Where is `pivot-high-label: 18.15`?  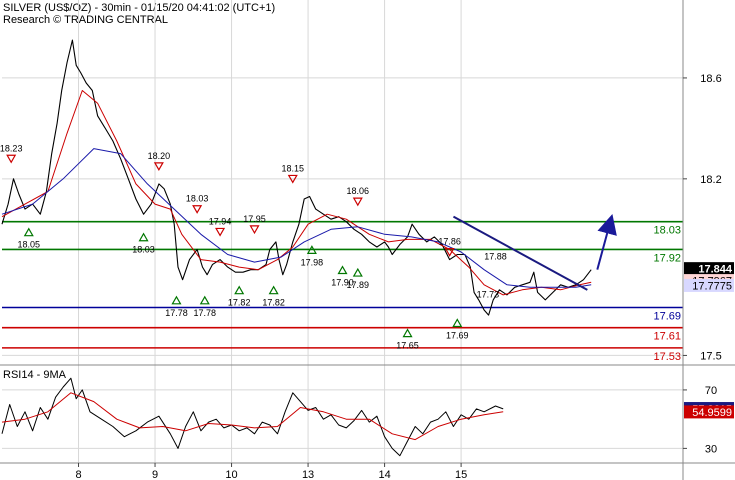 pivot-high-label: 18.15 is located at coordinates (292, 168).